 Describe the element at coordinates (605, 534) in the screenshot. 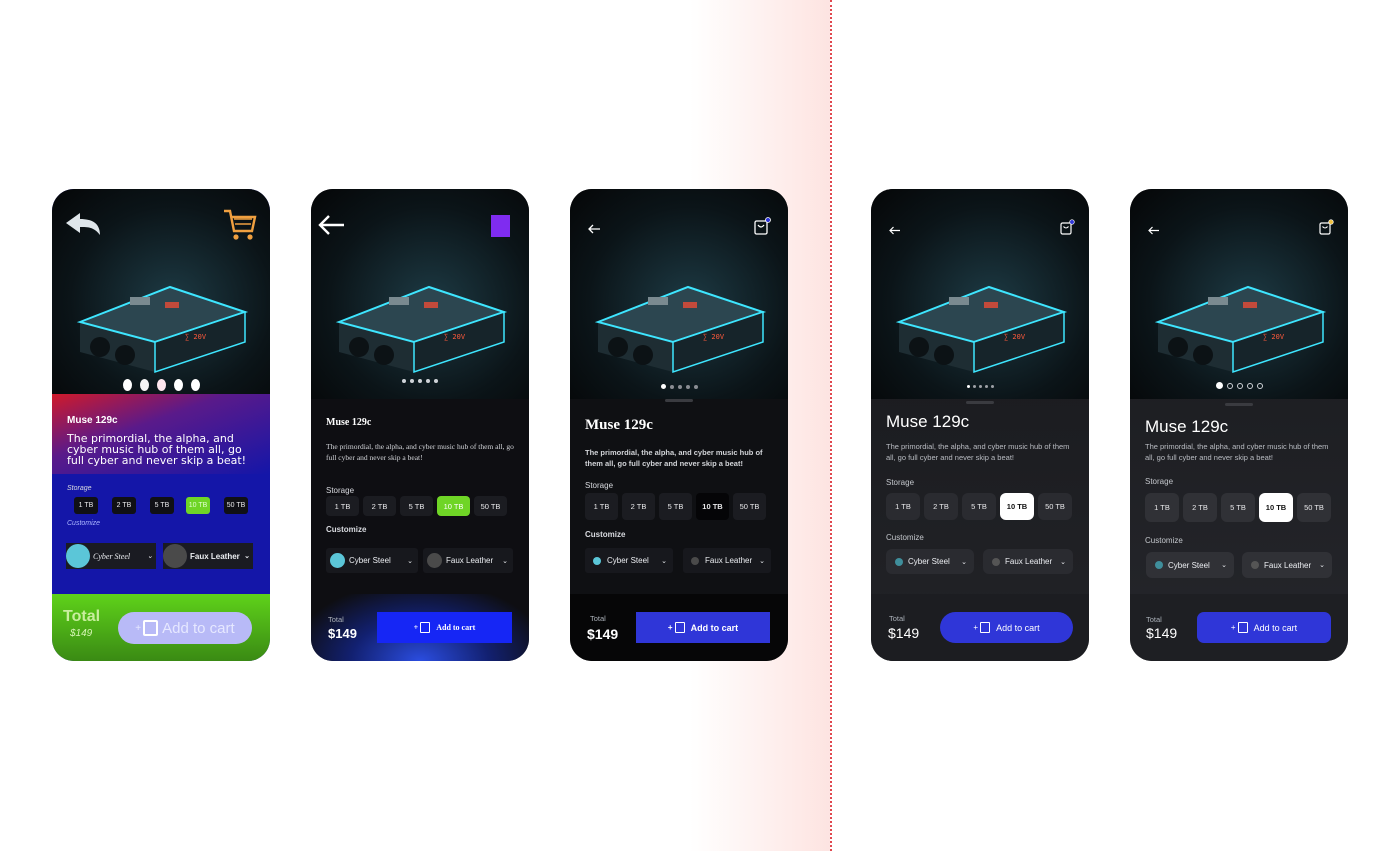

I see `customize-label: Customize` at that location.